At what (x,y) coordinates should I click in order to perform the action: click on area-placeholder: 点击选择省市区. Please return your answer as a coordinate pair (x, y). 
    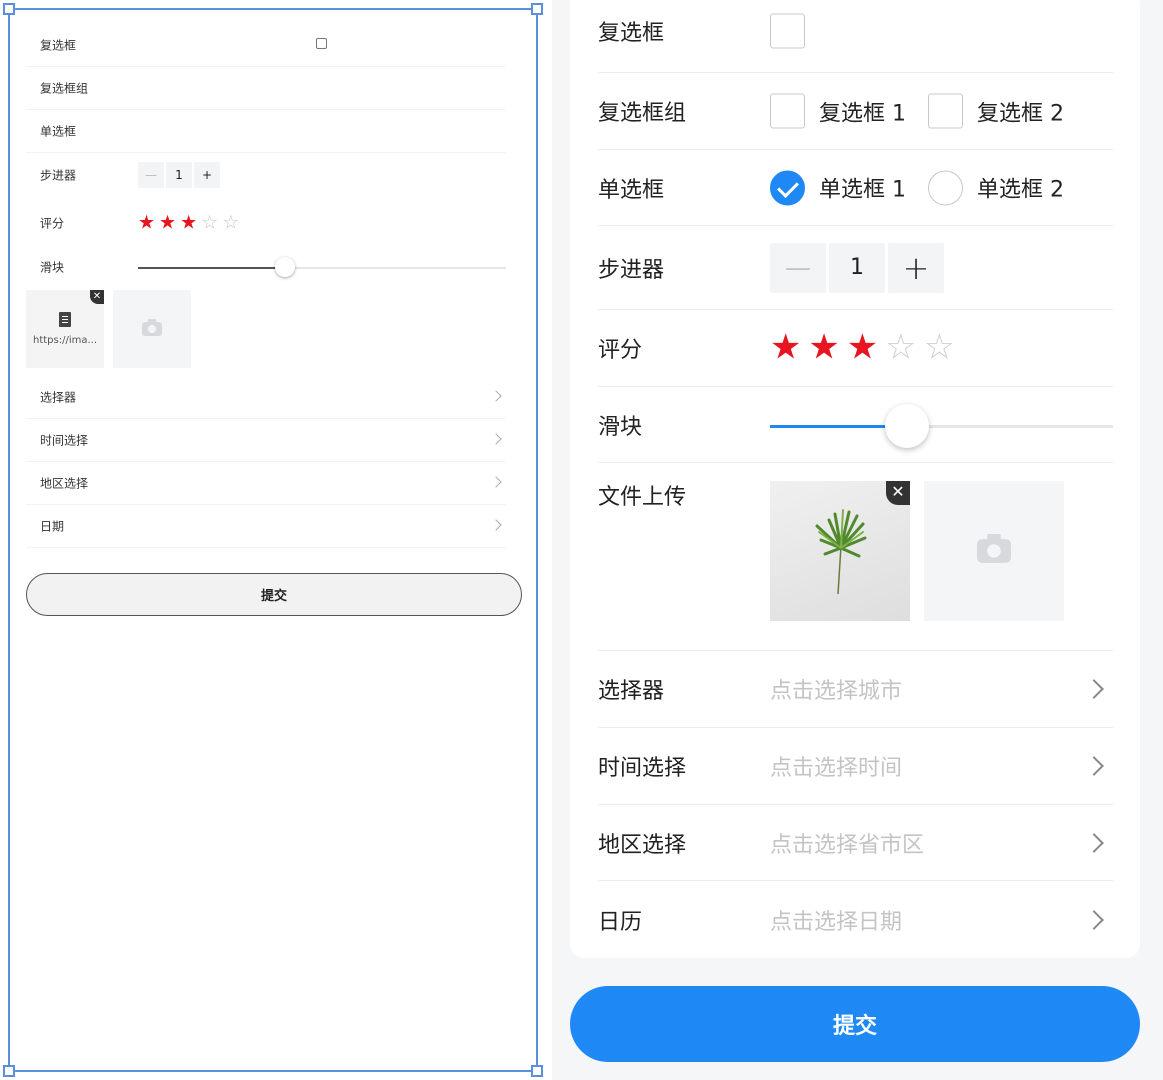
    Looking at the image, I should click on (847, 843).